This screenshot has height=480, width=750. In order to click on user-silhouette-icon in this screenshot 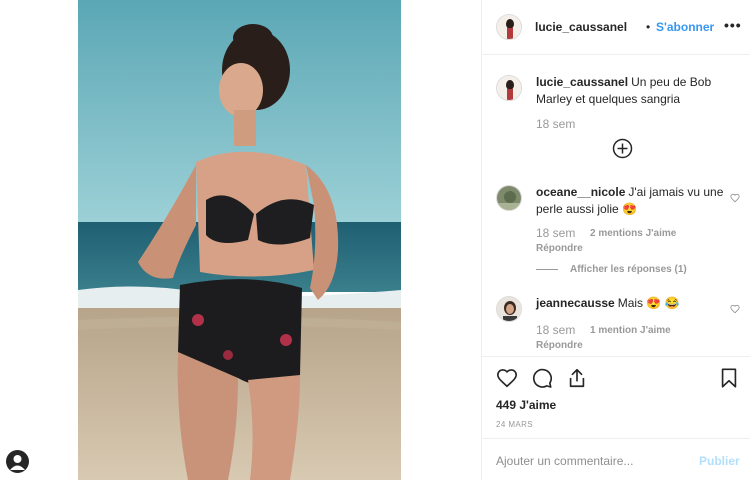, I will do `click(17, 462)`.